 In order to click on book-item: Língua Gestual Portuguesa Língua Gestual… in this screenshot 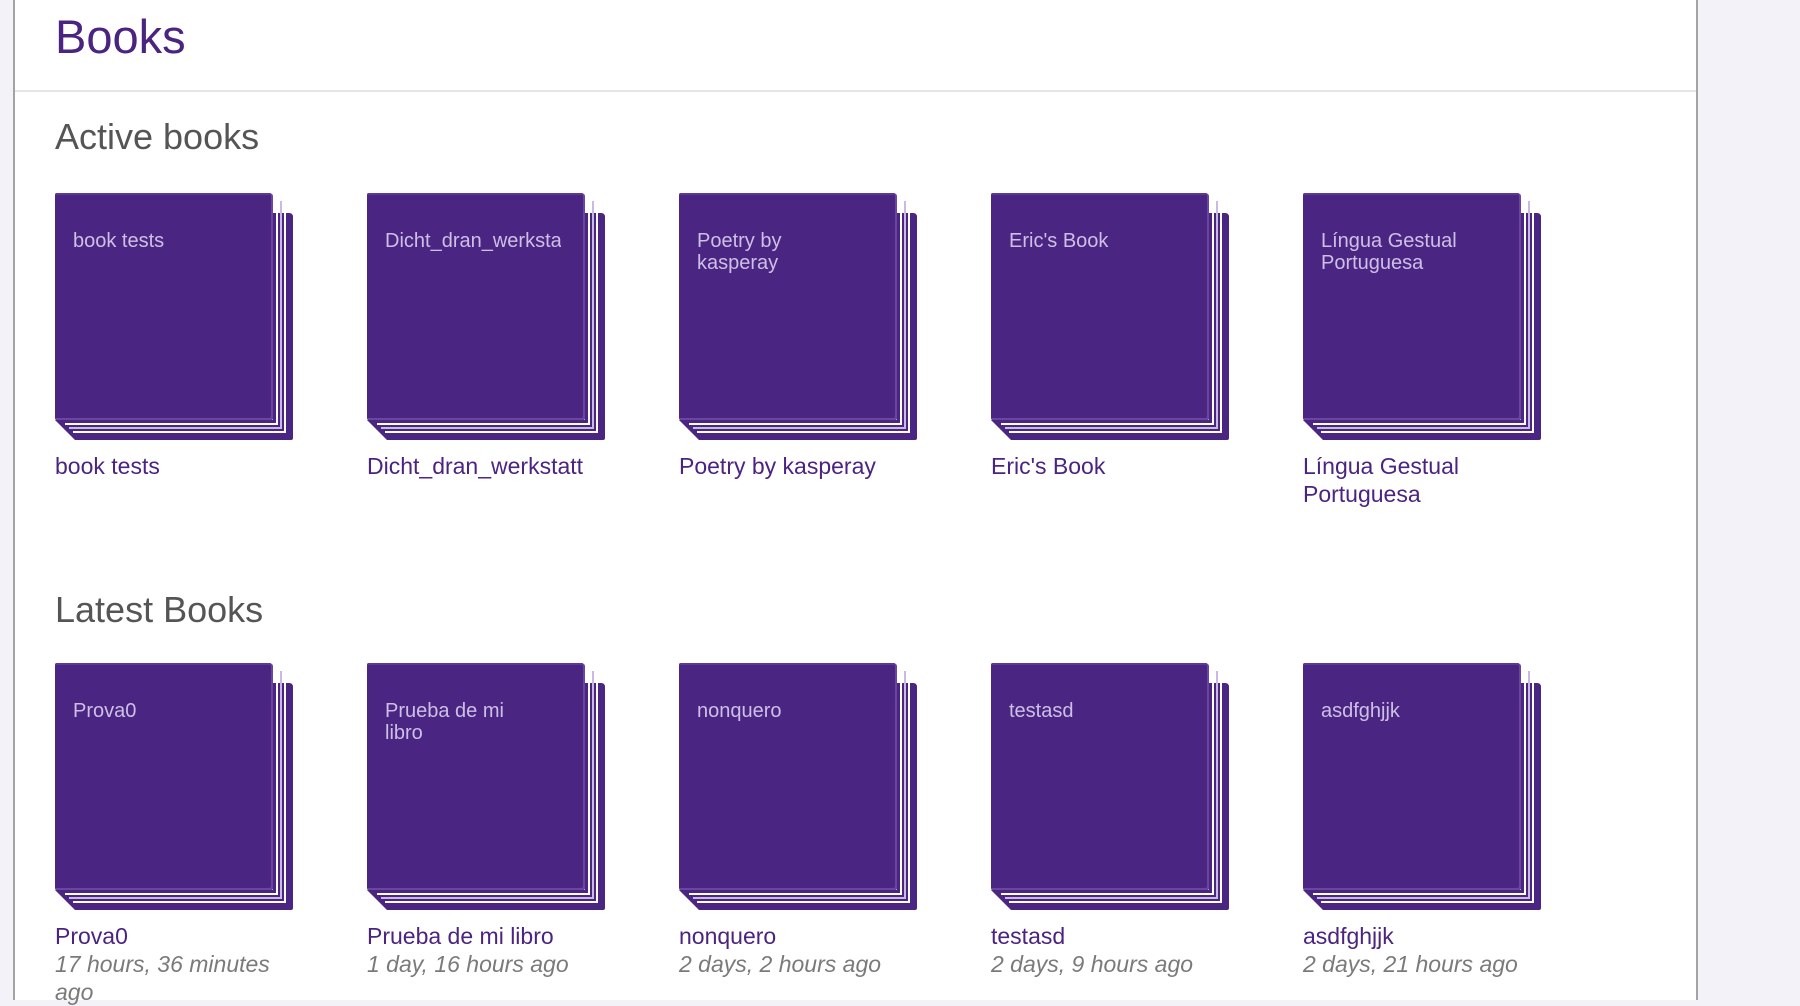, I will do `click(1443, 350)`.